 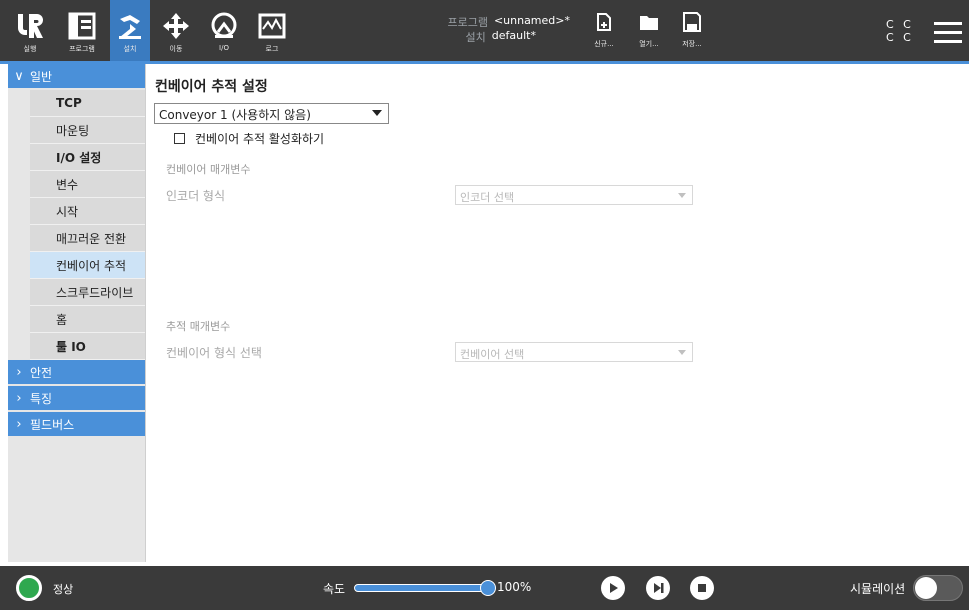 I want to click on installation-tab: 설치, so click(x=130, y=30).